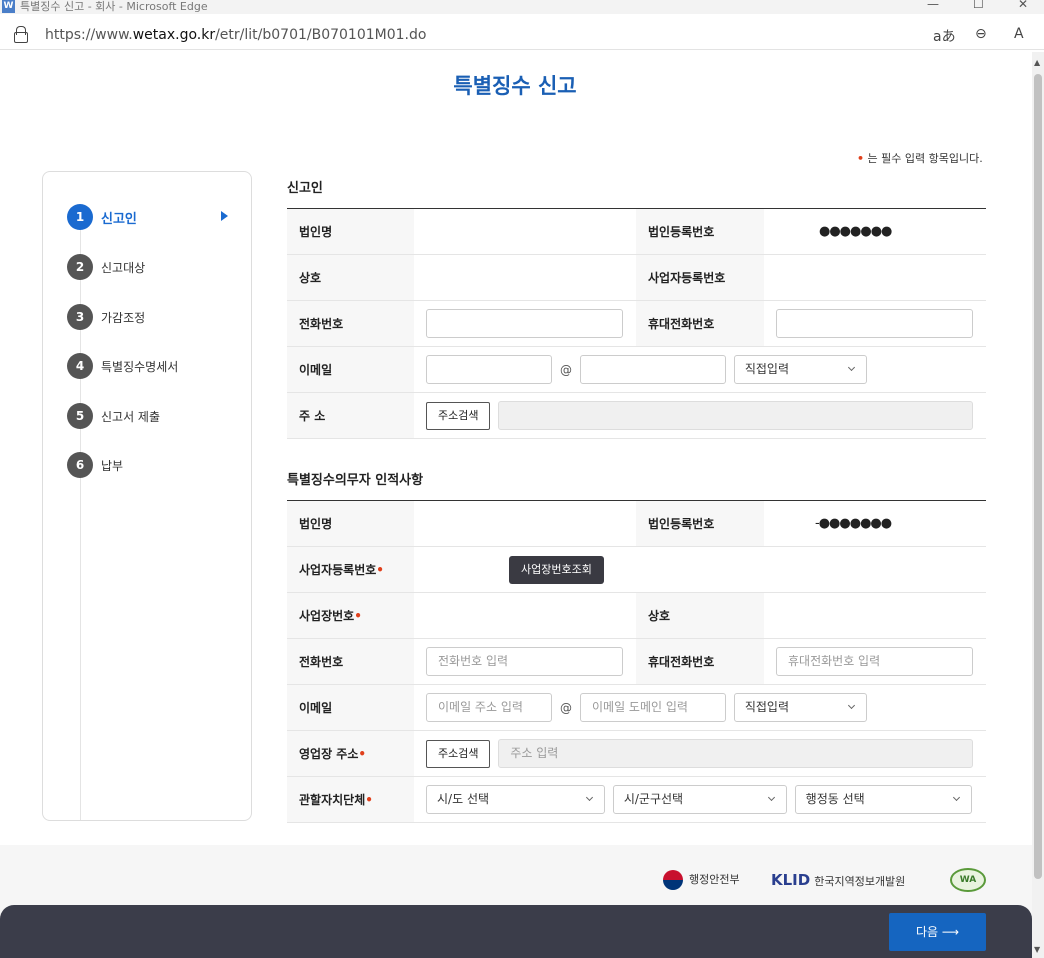 The height and width of the screenshot is (958, 1044). Describe the element at coordinates (701, 880) in the screenshot. I see `ministry-logo: 행정안전부` at that location.